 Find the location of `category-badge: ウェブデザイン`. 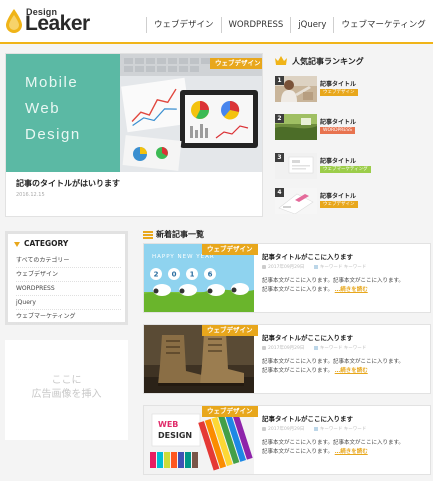

category-badge: ウェブデザイン is located at coordinates (236, 63).